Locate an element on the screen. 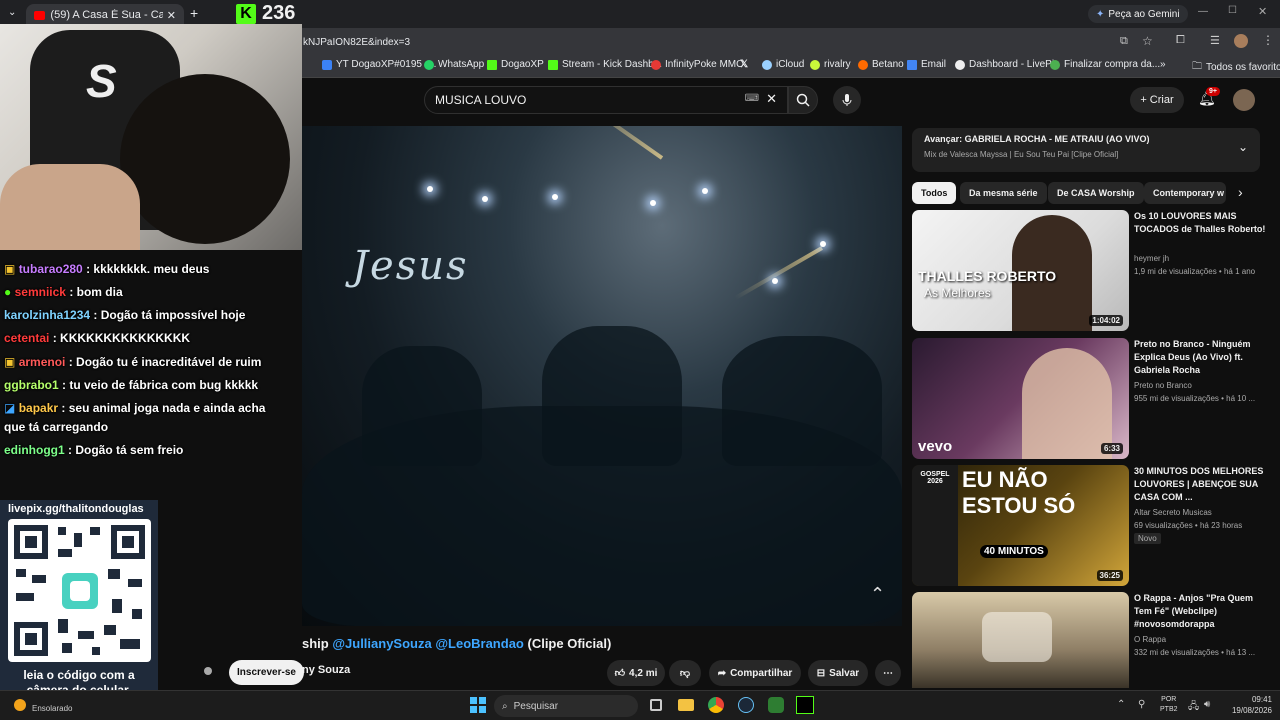 Image resolution: width=1280 pixels, height=720 pixels. bookmark-email: Email is located at coordinates (926, 64).